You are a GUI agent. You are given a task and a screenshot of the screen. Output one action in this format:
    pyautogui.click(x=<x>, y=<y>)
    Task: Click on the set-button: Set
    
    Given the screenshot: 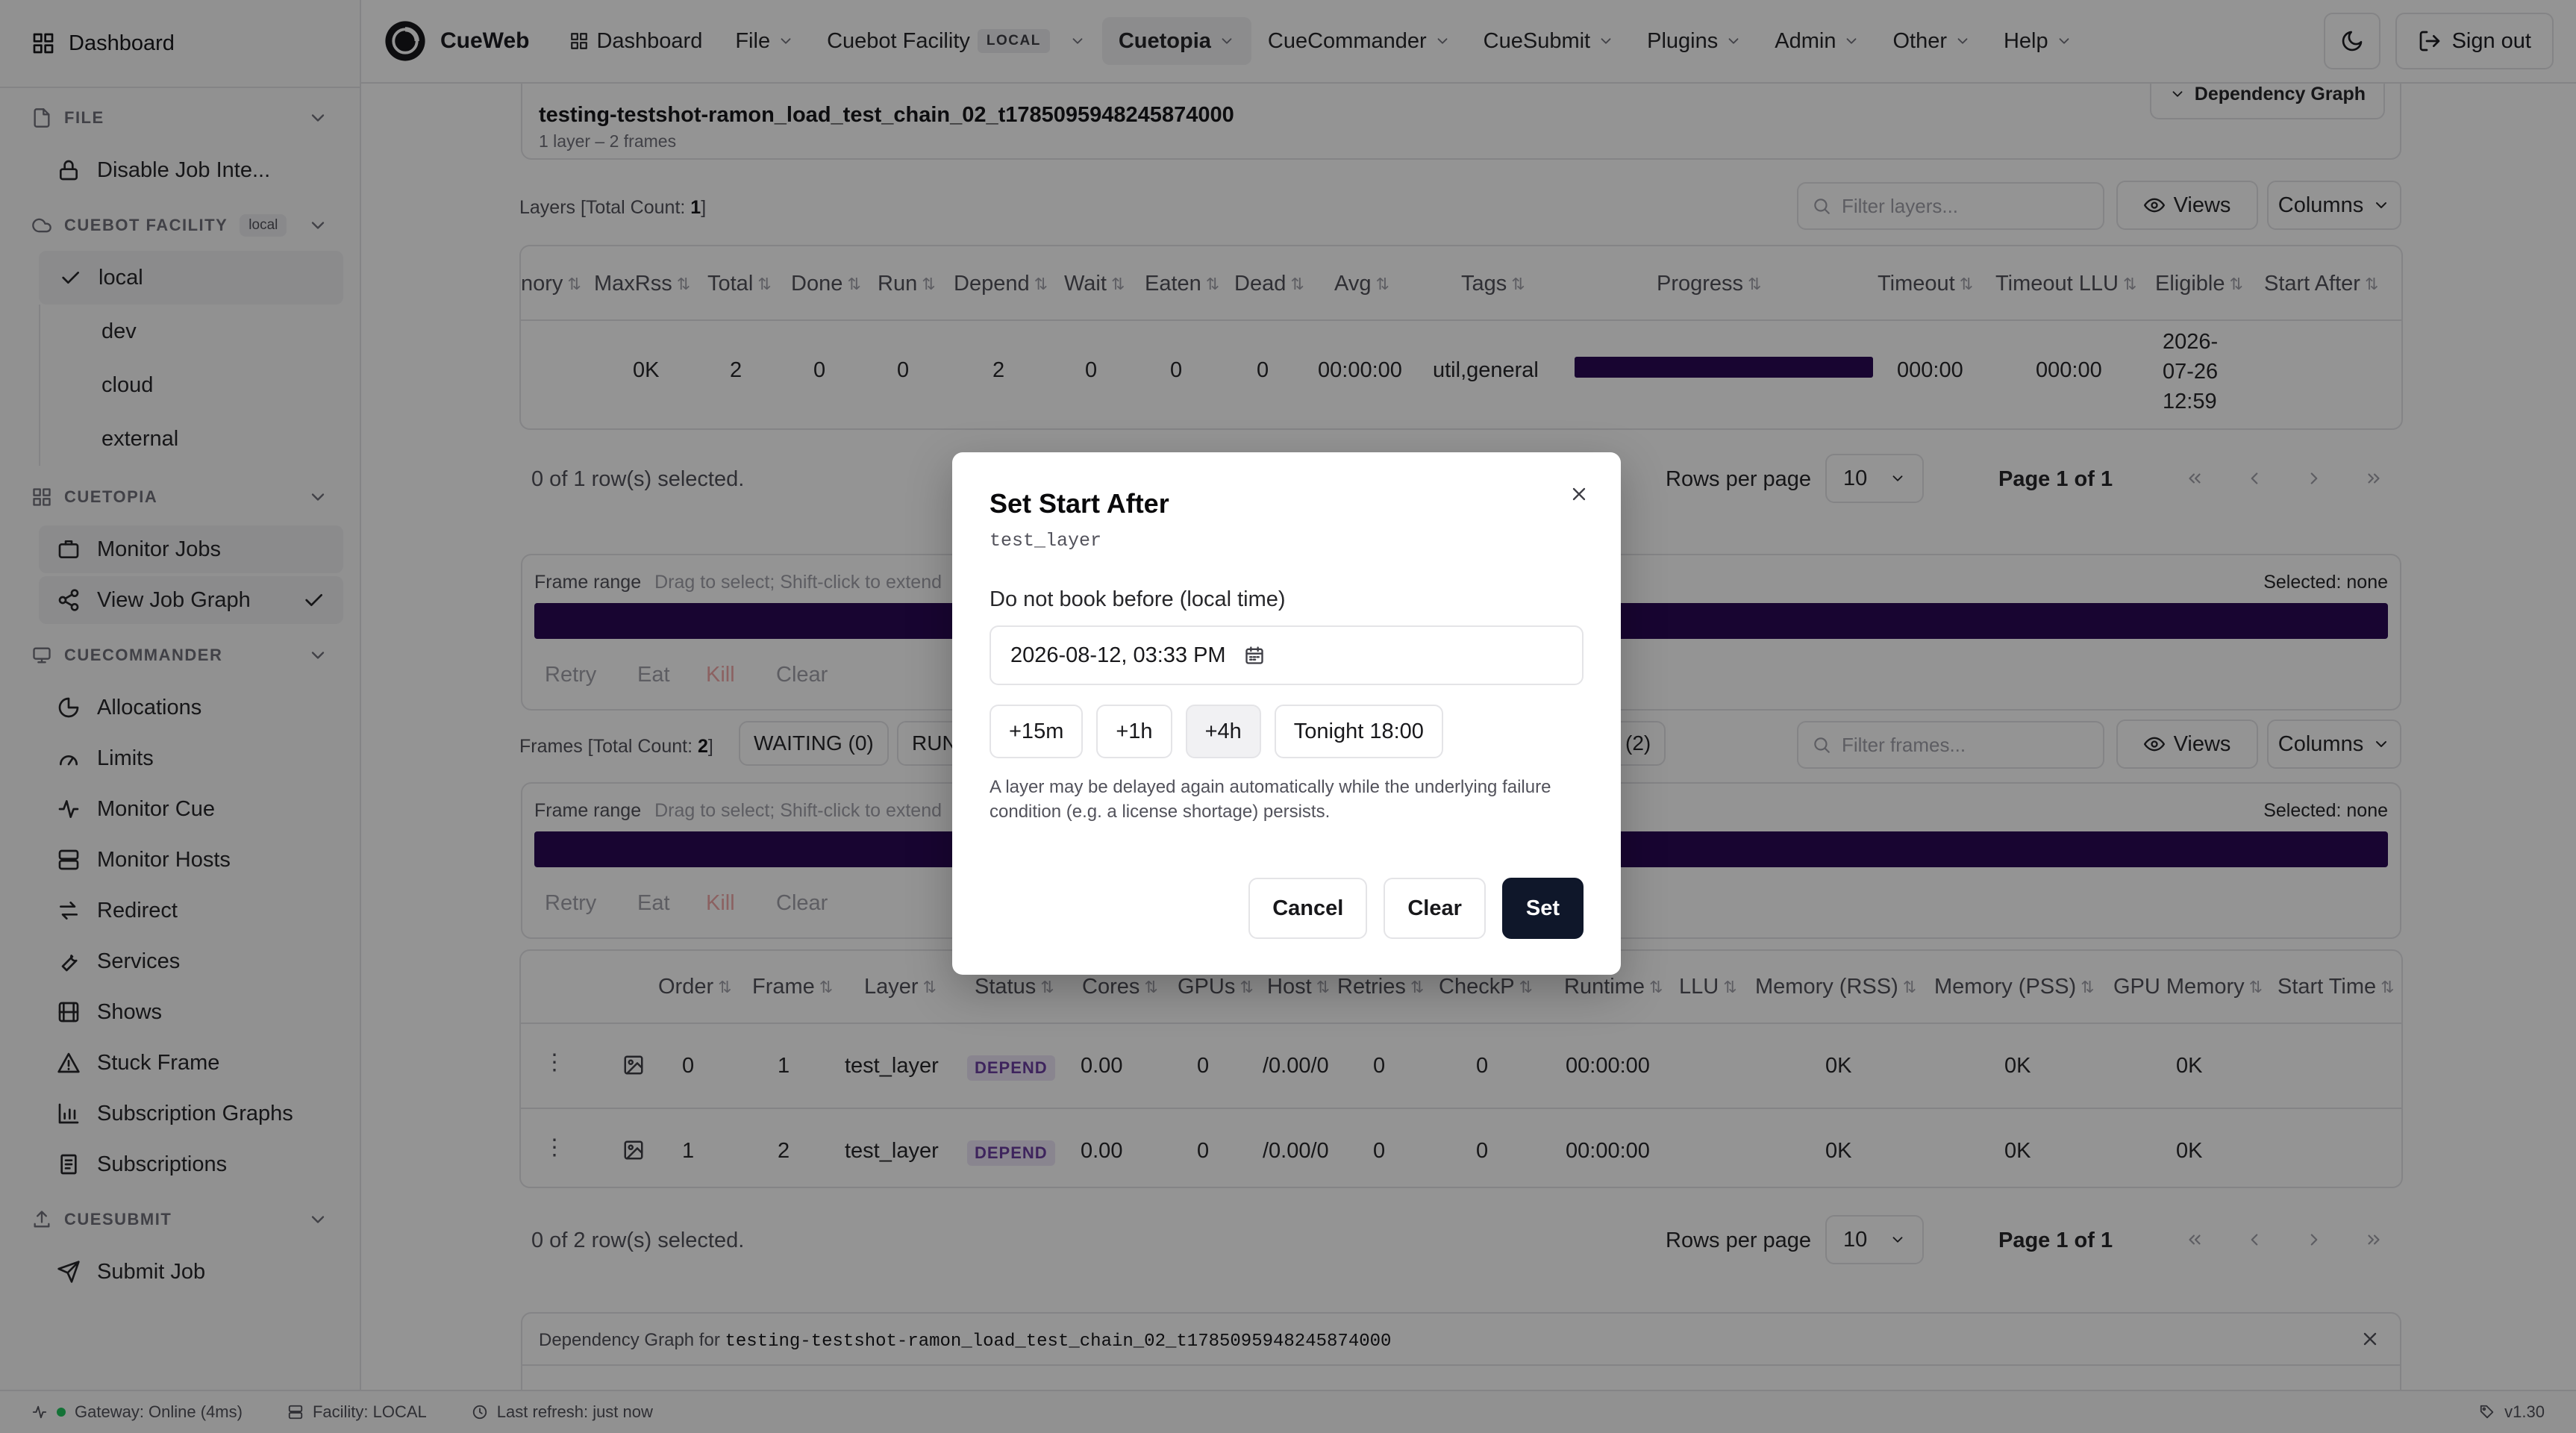 What is the action you would take?
    pyautogui.click(x=1542, y=908)
    